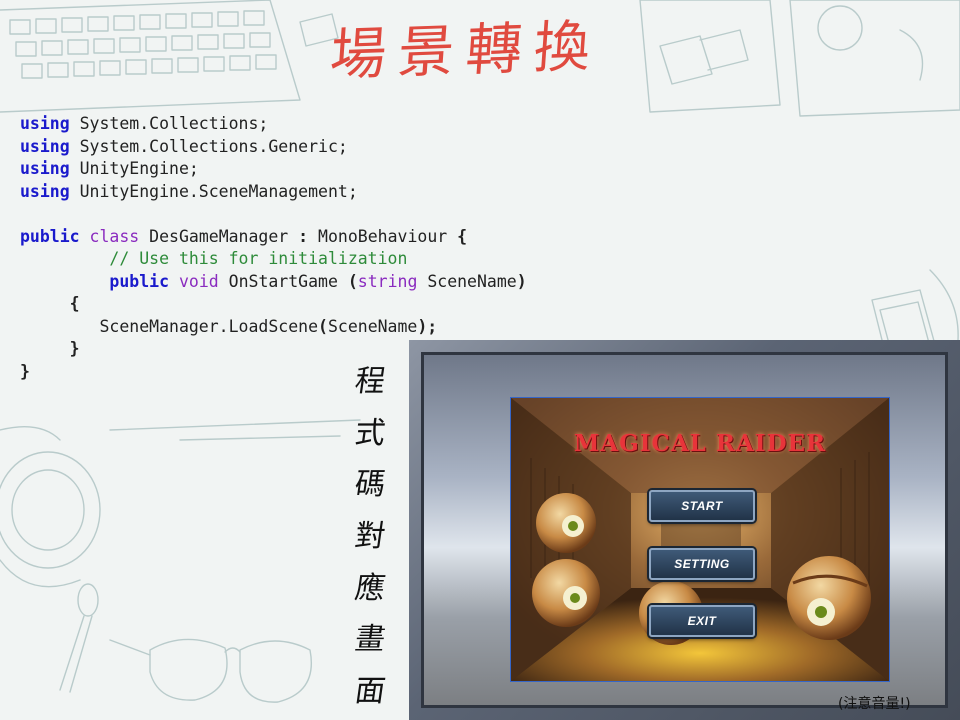 This screenshot has width=960, height=720. What do you see at coordinates (303, 236) in the screenshot?
I see `code-token: :` at bounding box center [303, 236].